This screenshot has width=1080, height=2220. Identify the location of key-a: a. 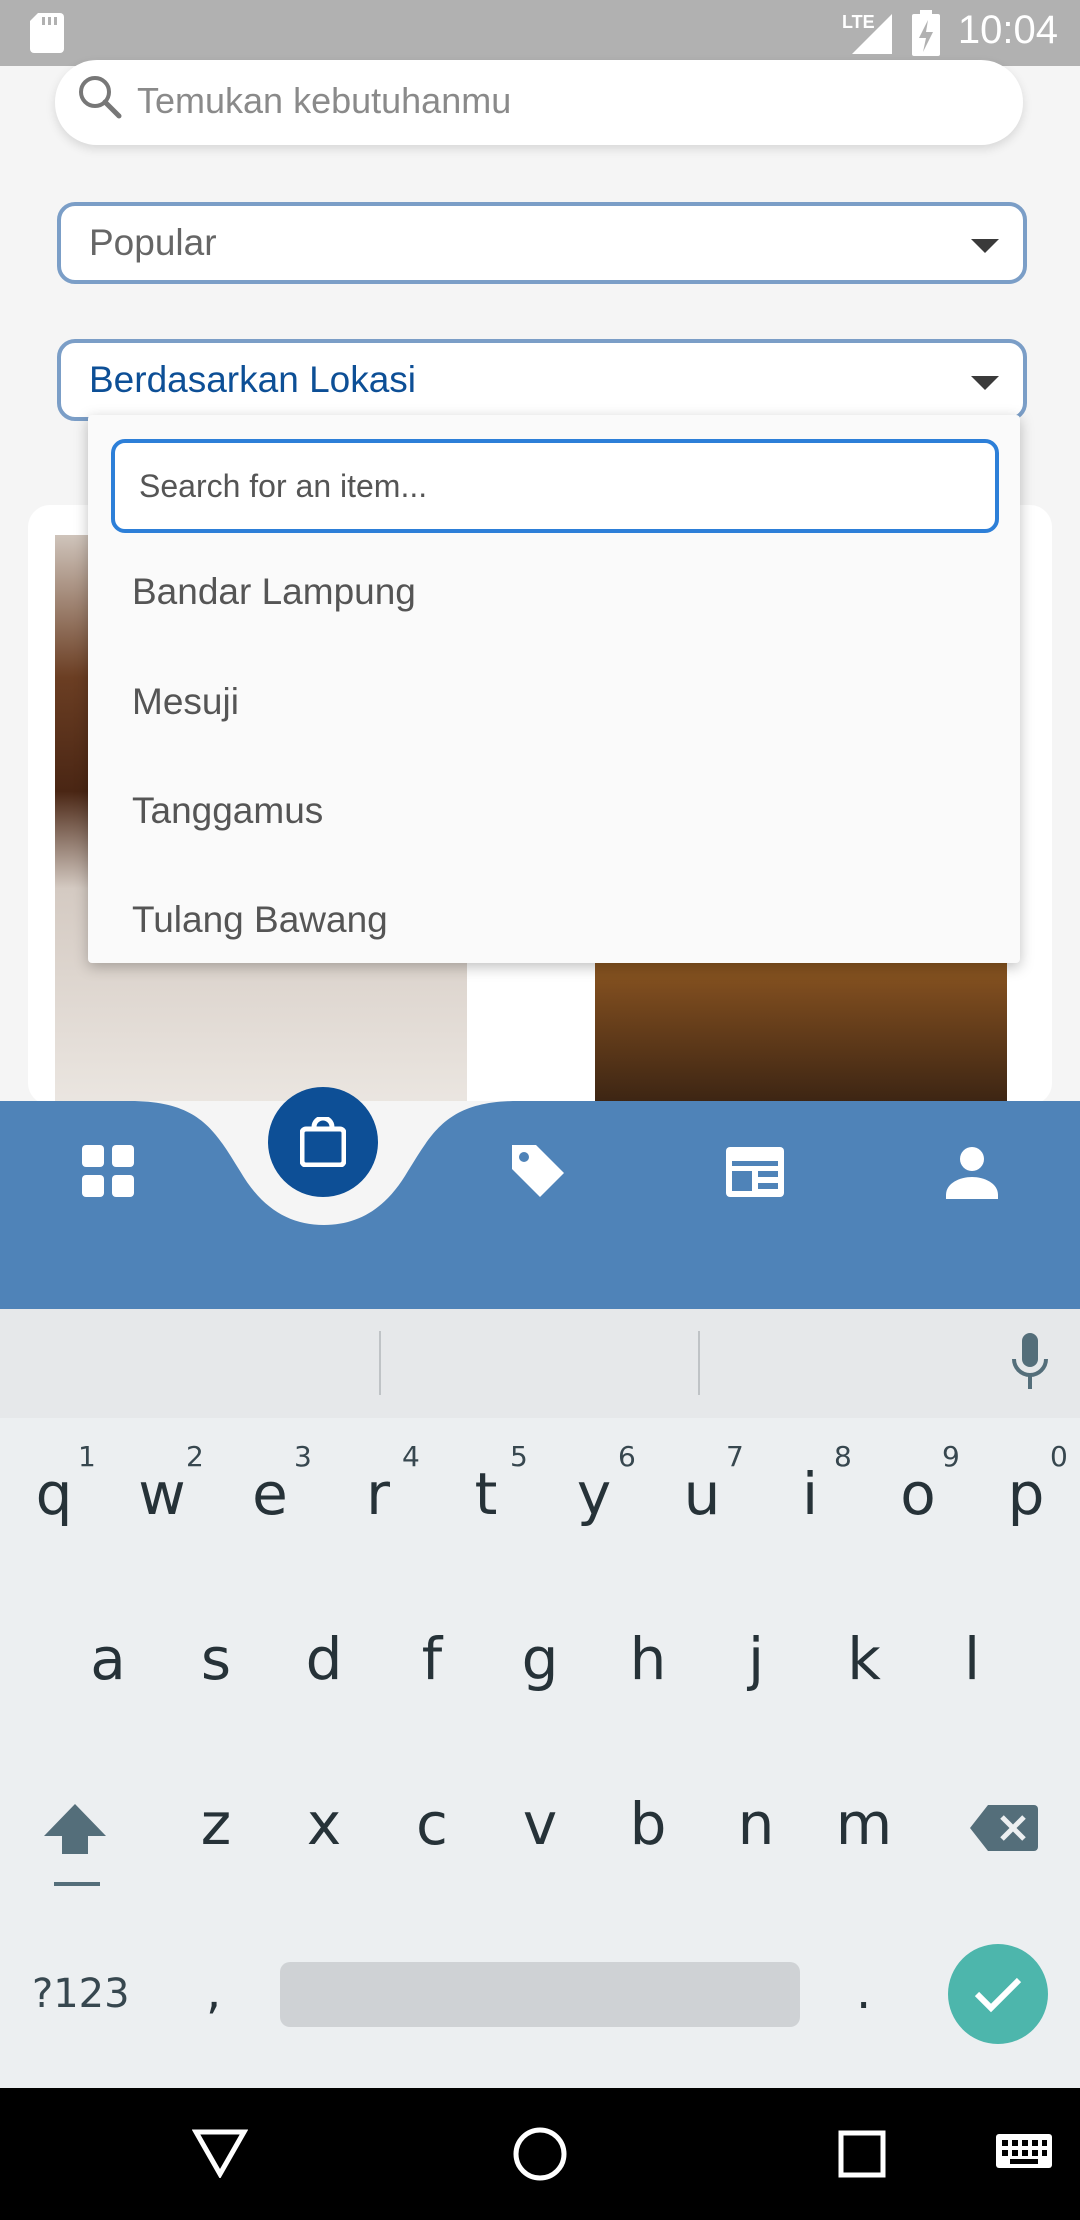
(108, 1659).